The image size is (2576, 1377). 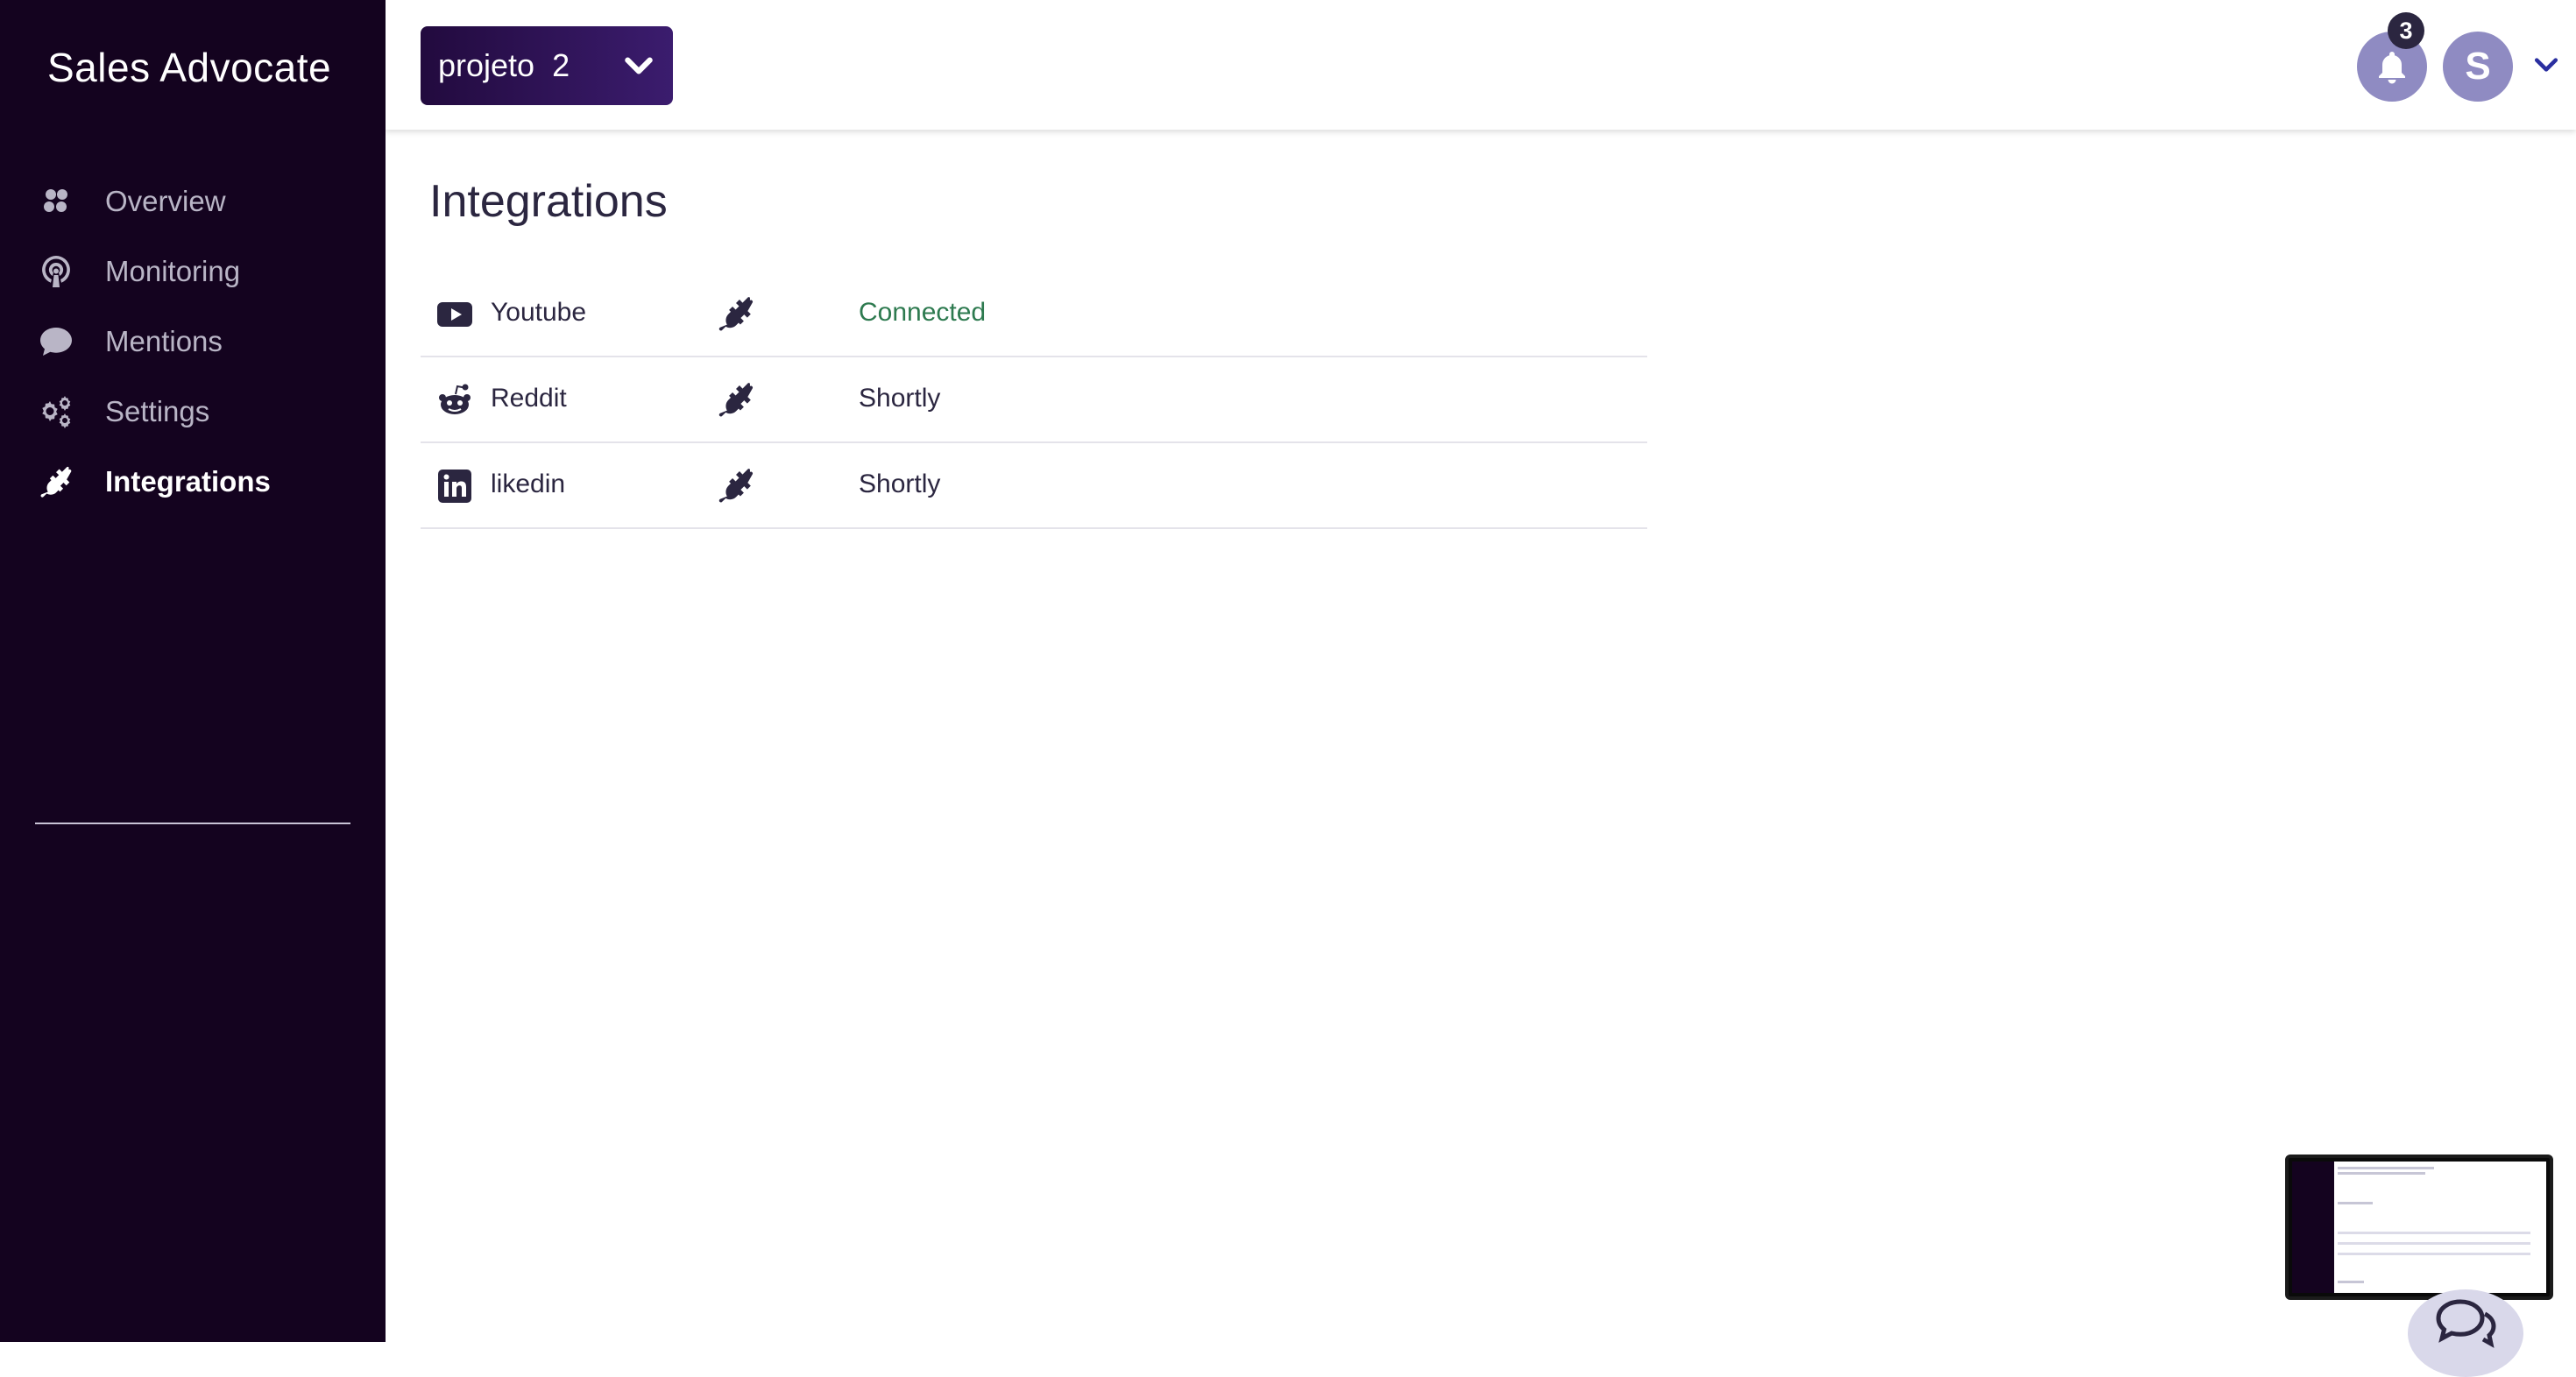 I want to click on integration-row-youtube: Youtube Connected, so click(x=1034, y=315).